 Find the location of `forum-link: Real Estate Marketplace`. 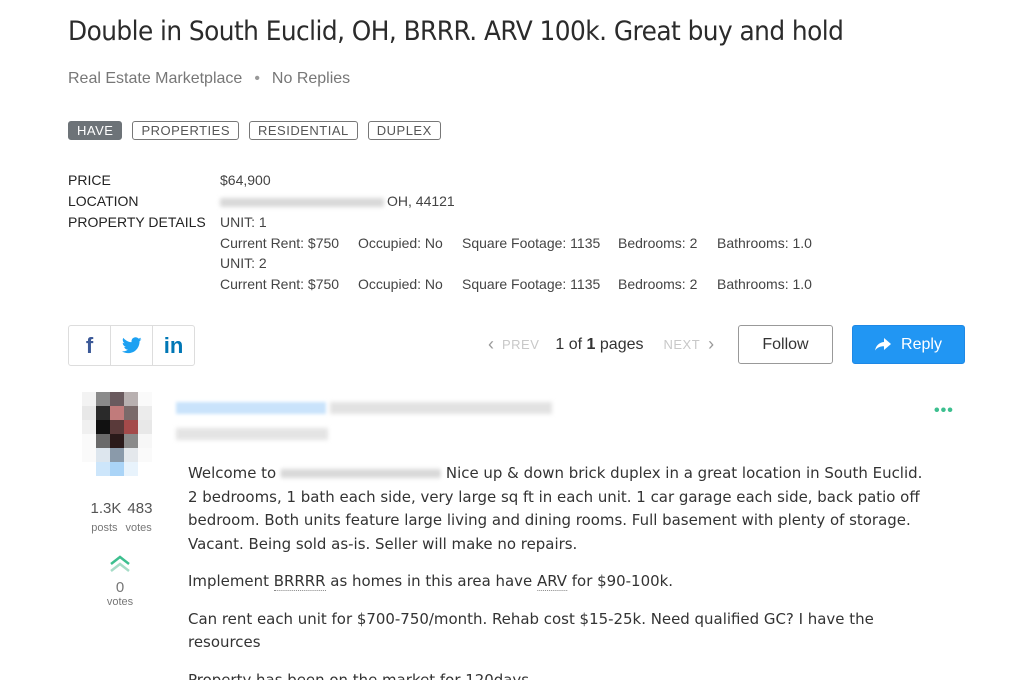

forum-link: Real Estate Marketplace is located at coordinates (155, 78).